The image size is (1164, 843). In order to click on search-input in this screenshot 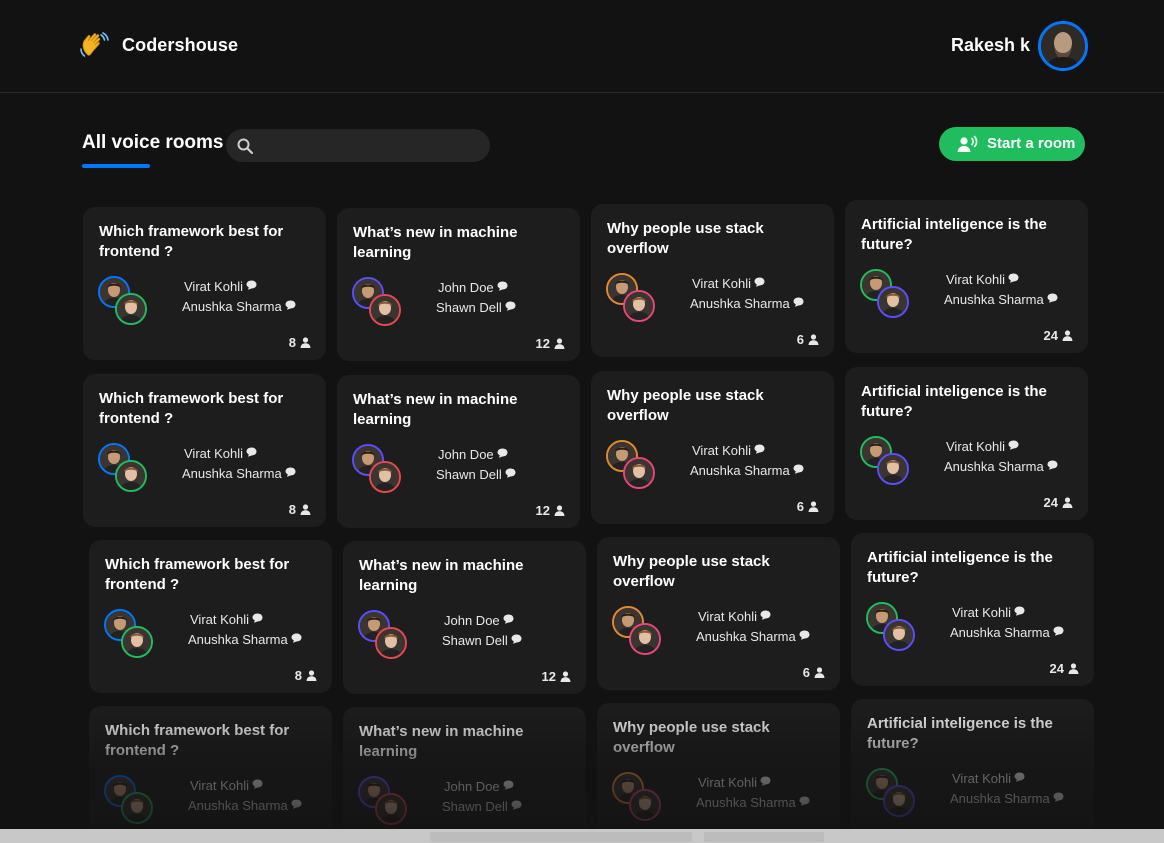, I will do `click(372, 145)`.